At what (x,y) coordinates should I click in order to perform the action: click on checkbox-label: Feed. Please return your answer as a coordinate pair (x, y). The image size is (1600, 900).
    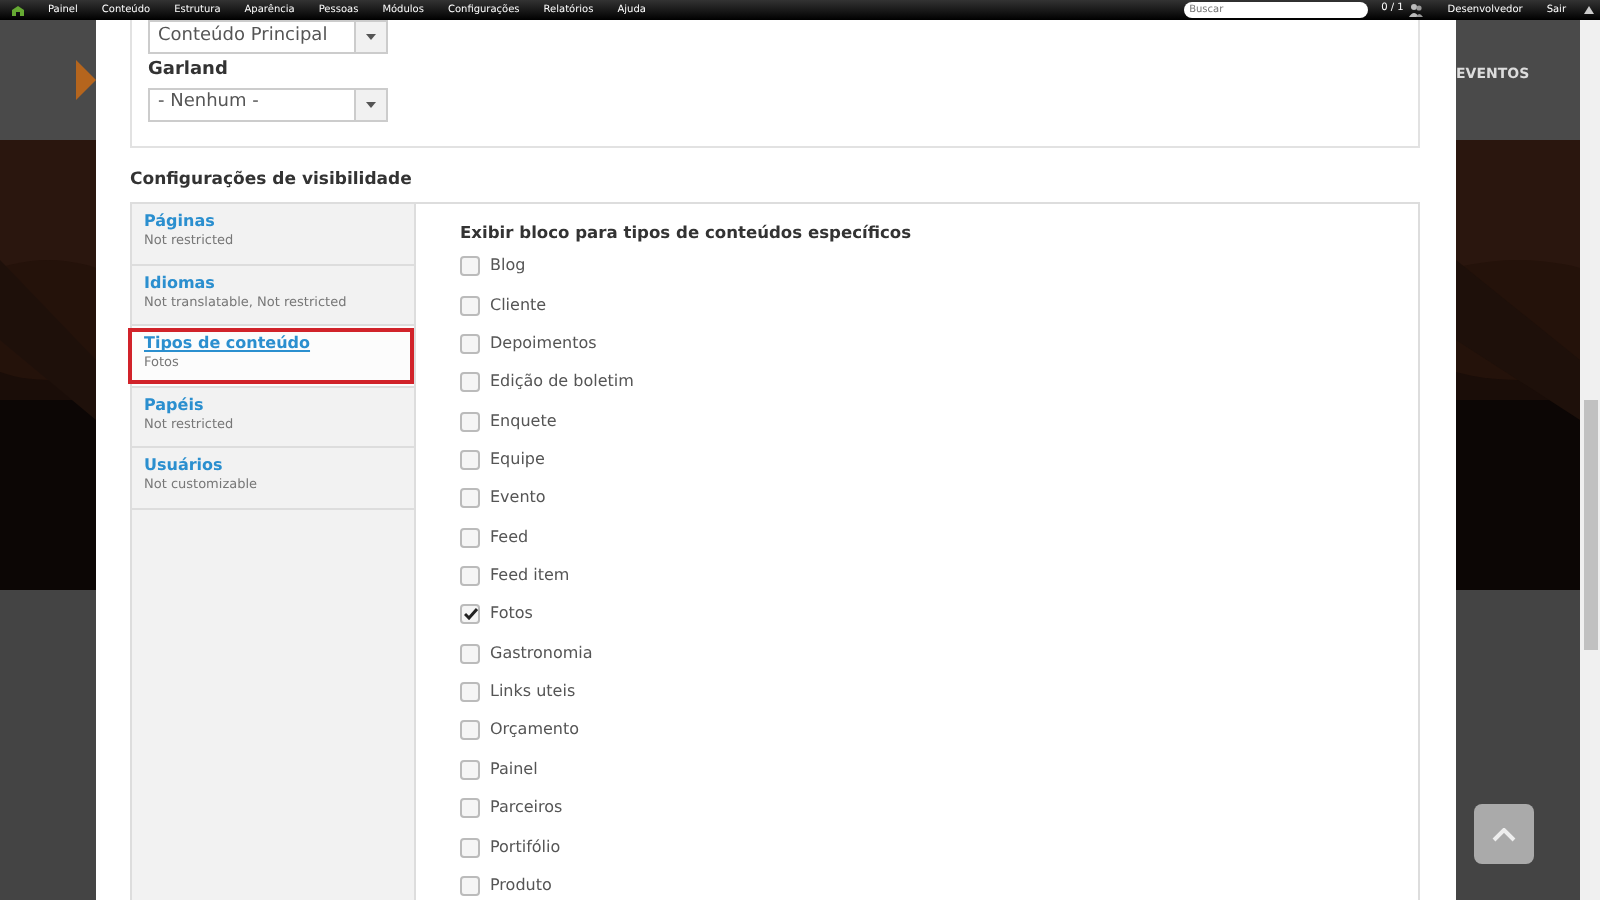
    Looking at the image, I should click on (509, 537).